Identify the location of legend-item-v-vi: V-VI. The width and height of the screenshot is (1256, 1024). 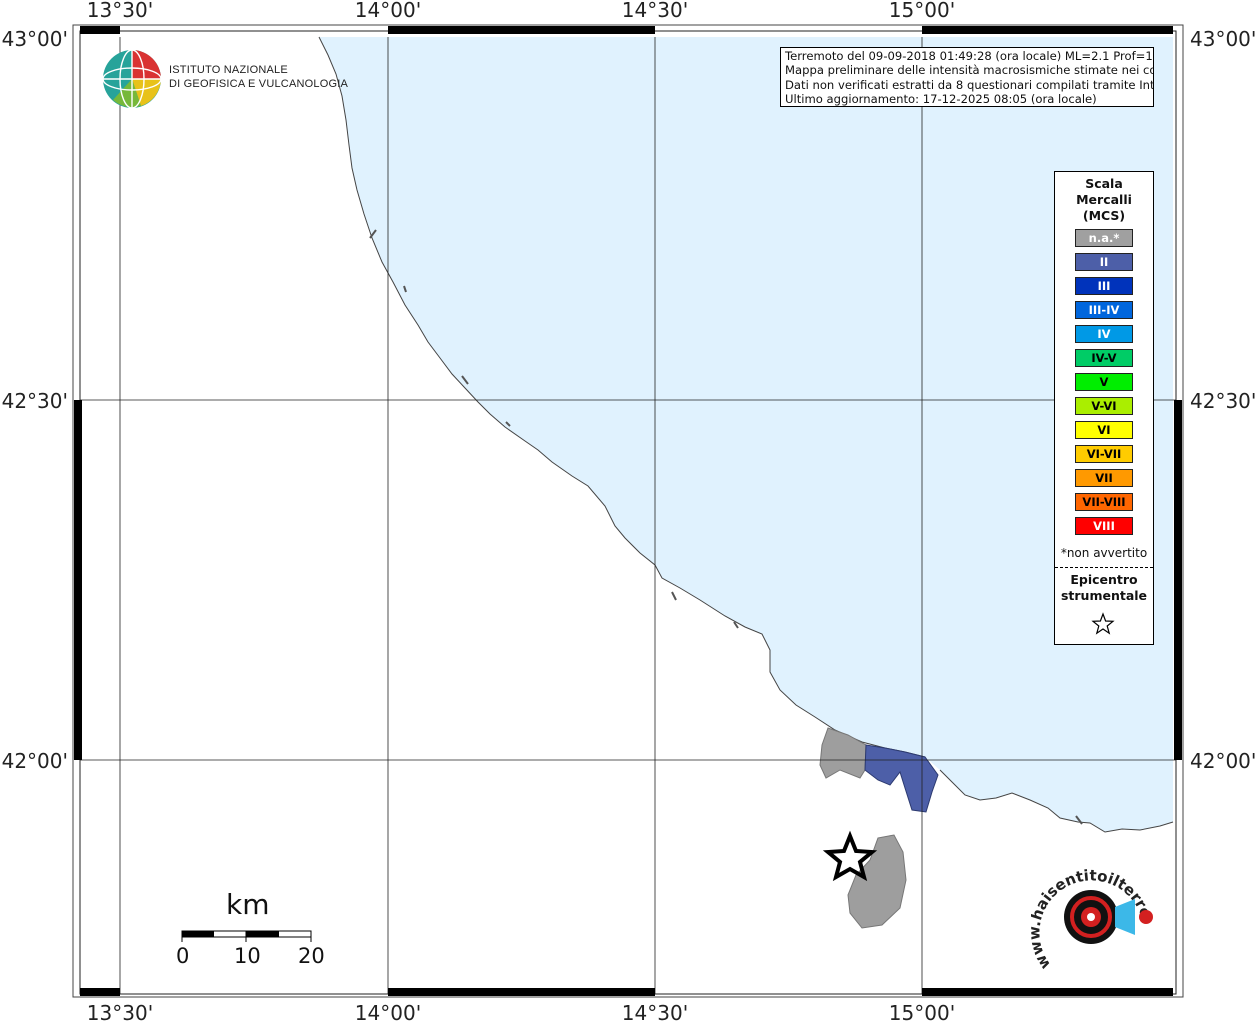
(1104, 406).